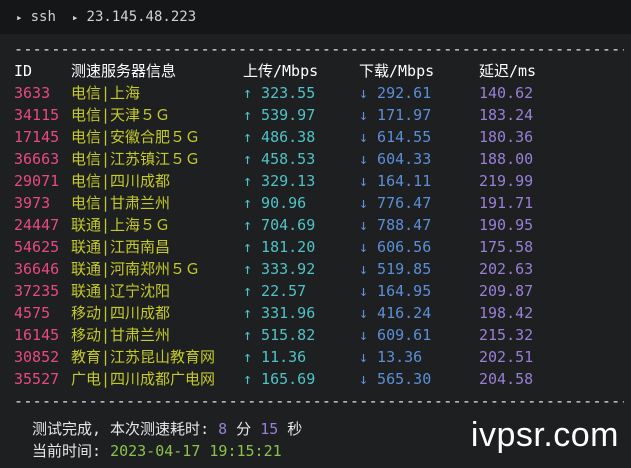  What do you see at coordinates (143, 357) in the screenshot?
I see `row-server: 教育|江苏昆山教育网` at bounding box center [143, 357].